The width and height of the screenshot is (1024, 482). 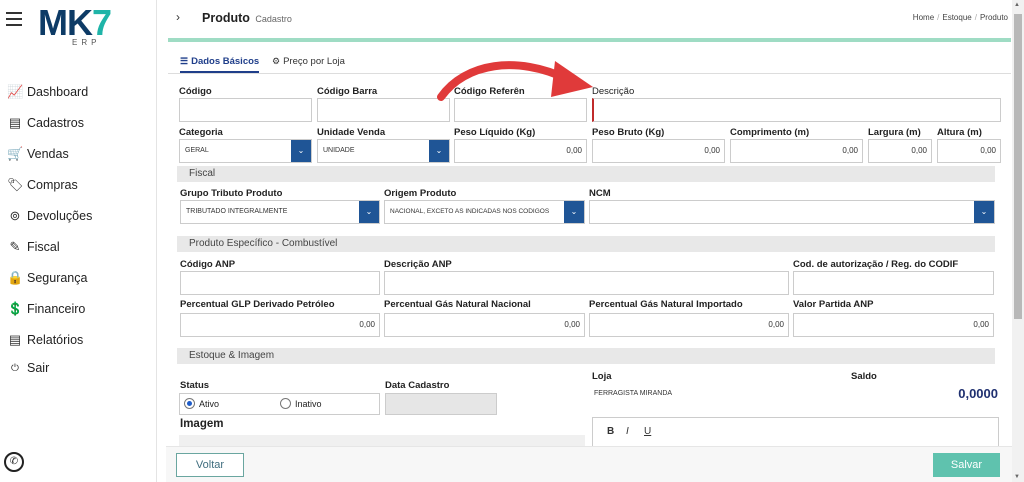 What do you see at coordinates (78, 246) in the screenshot?
I see `sidebar-item-fiscal: ✎ Fiscal` at bounding box center [78, 246].